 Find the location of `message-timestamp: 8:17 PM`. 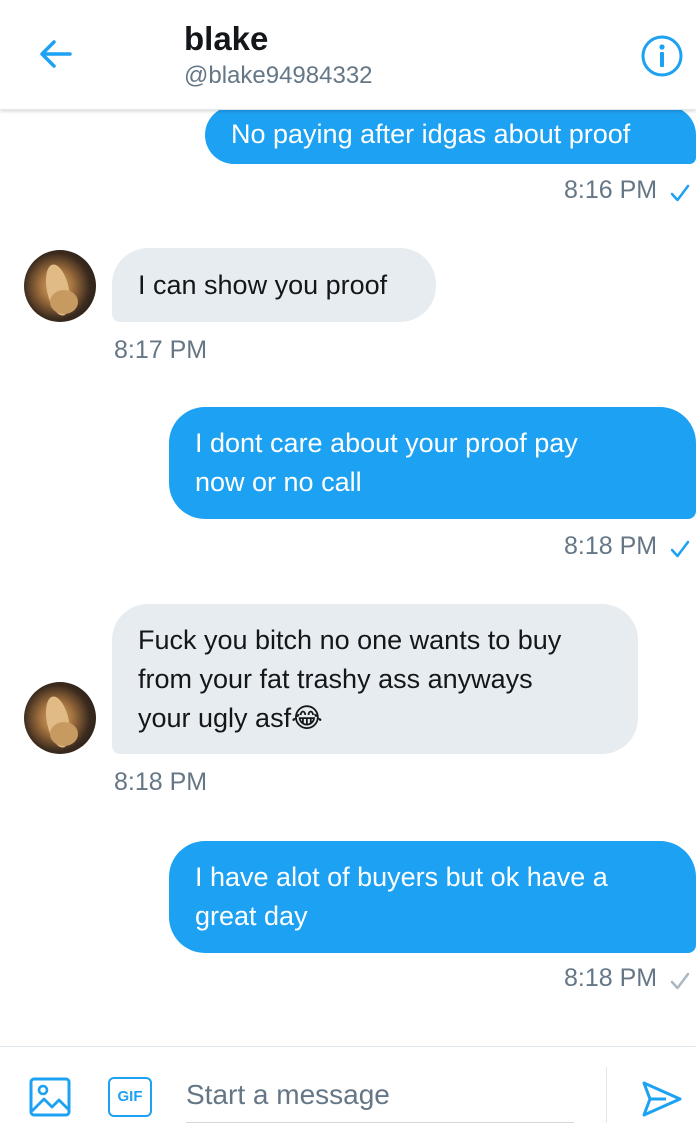

message-timestamp: 8:17 PM is located at coordinates (161, 350).